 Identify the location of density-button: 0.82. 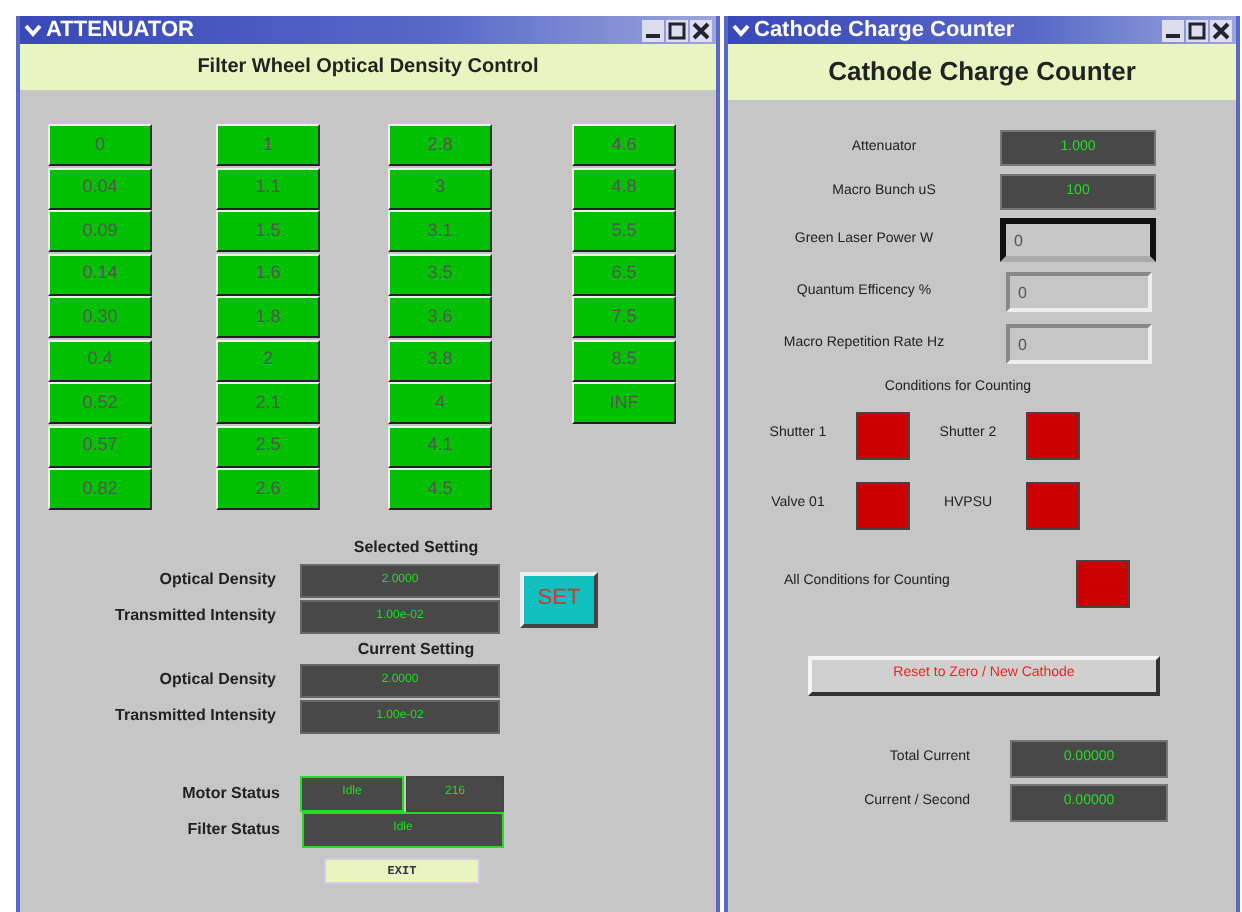
(100, 489).